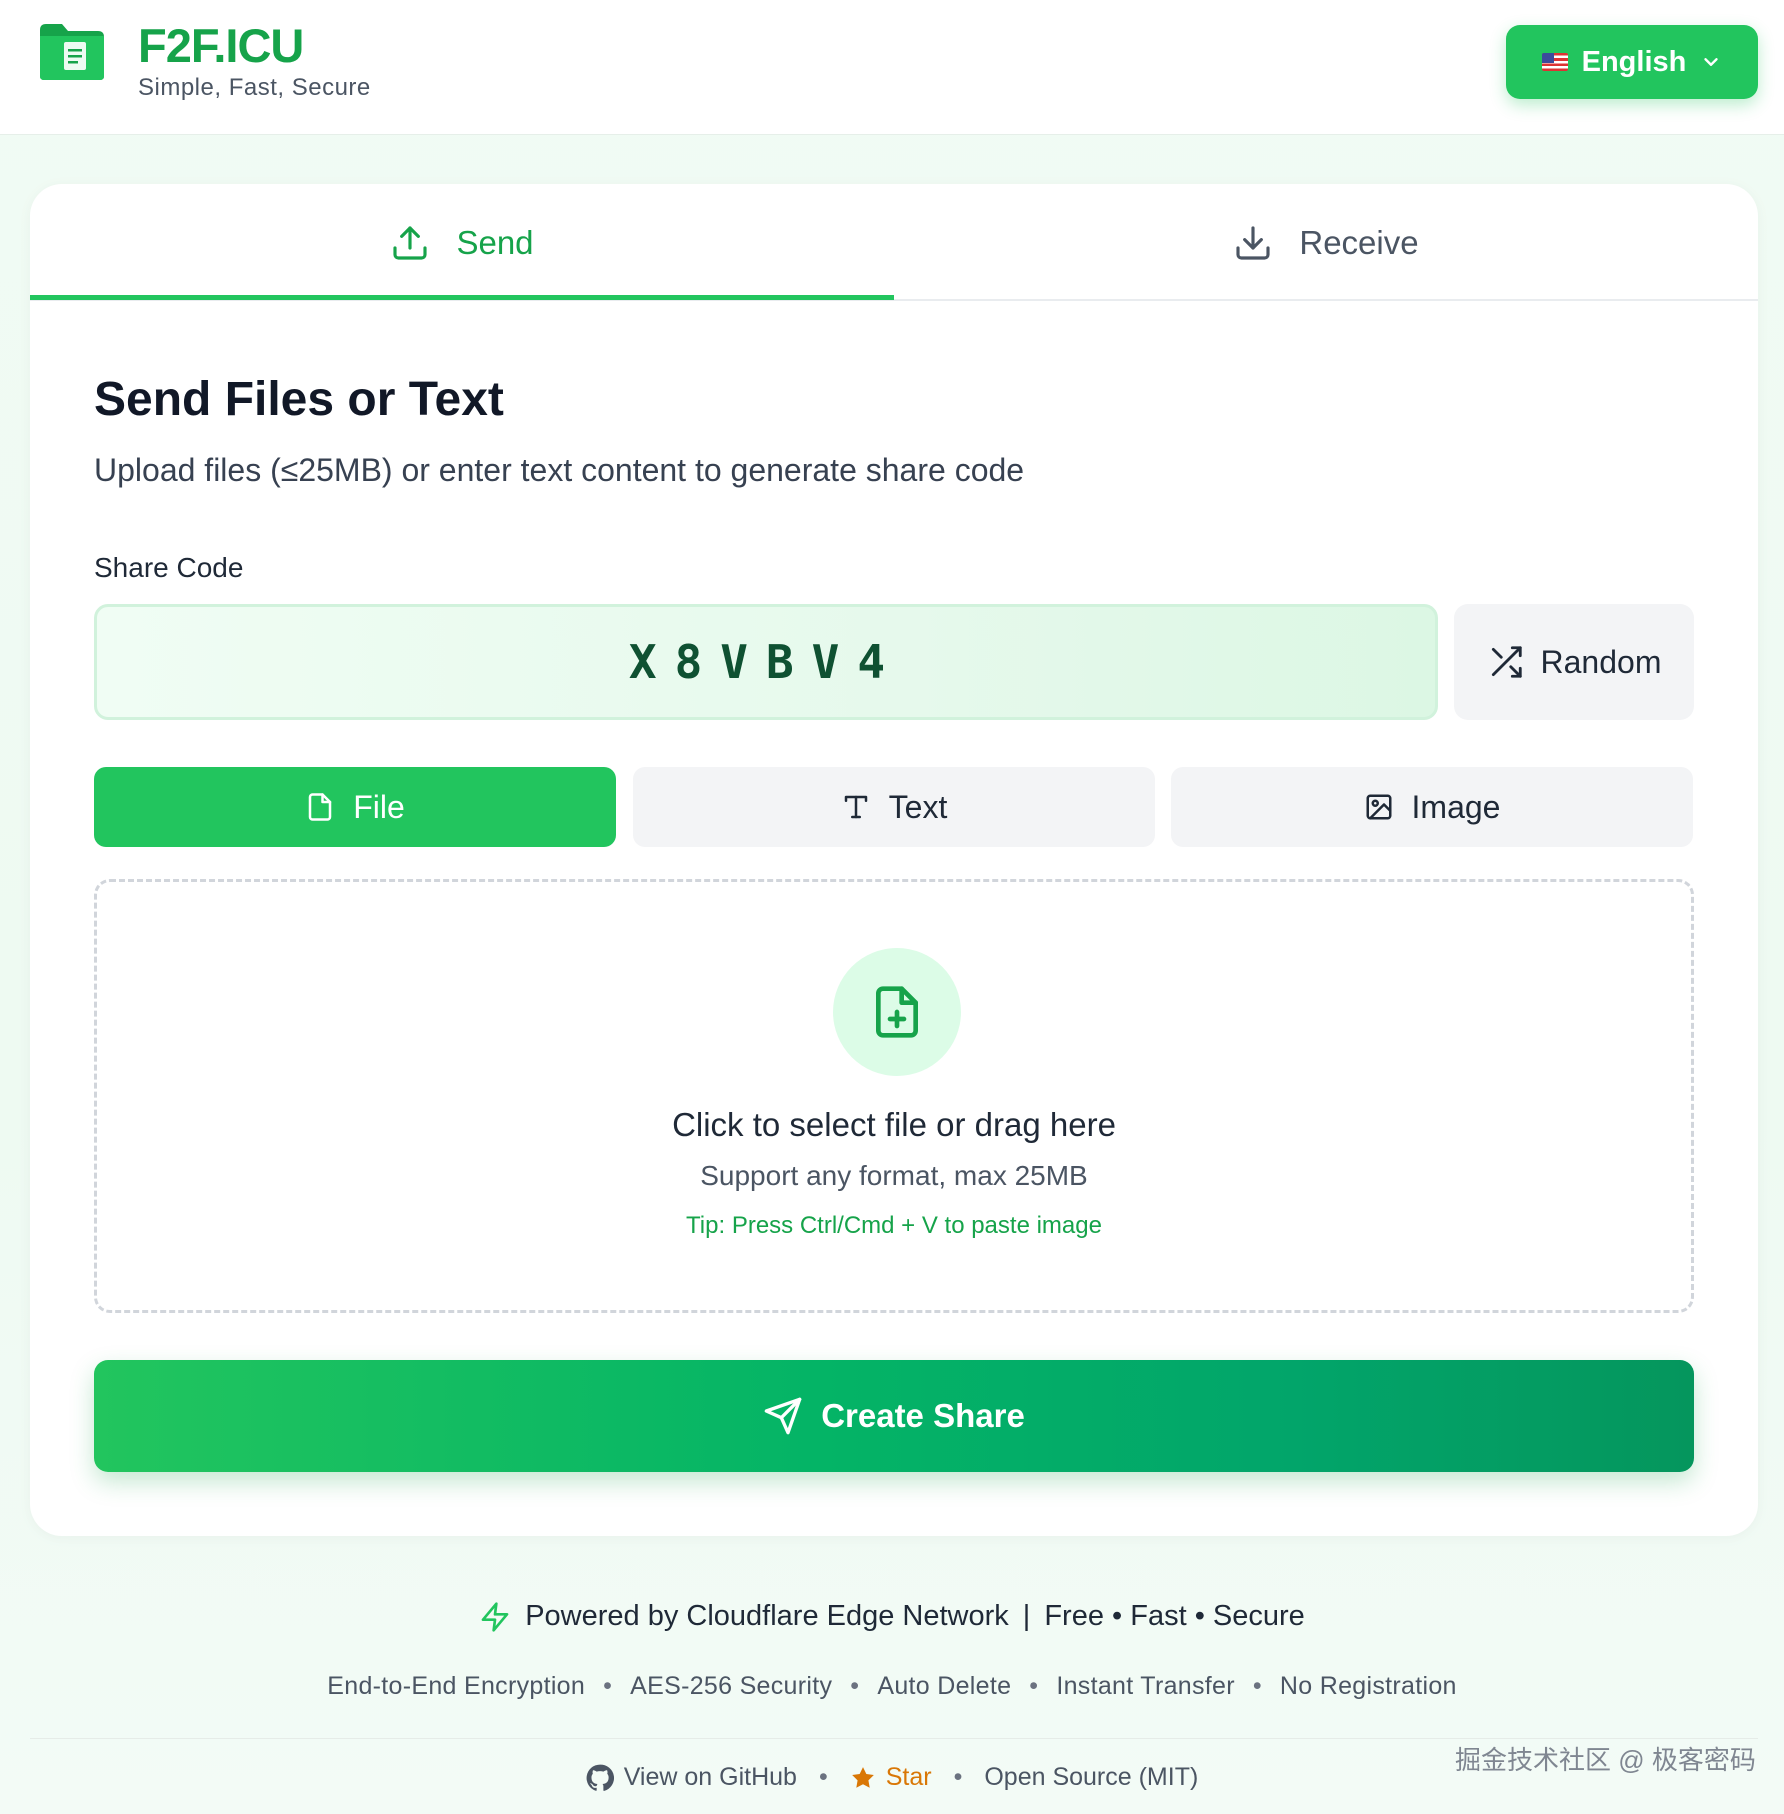 The width and height of the screenshot is (1784, 1814). Describe the element at coordinates (1145, 1686) in the screenshot. I see `feature-item: Instant Transfer` at that location.